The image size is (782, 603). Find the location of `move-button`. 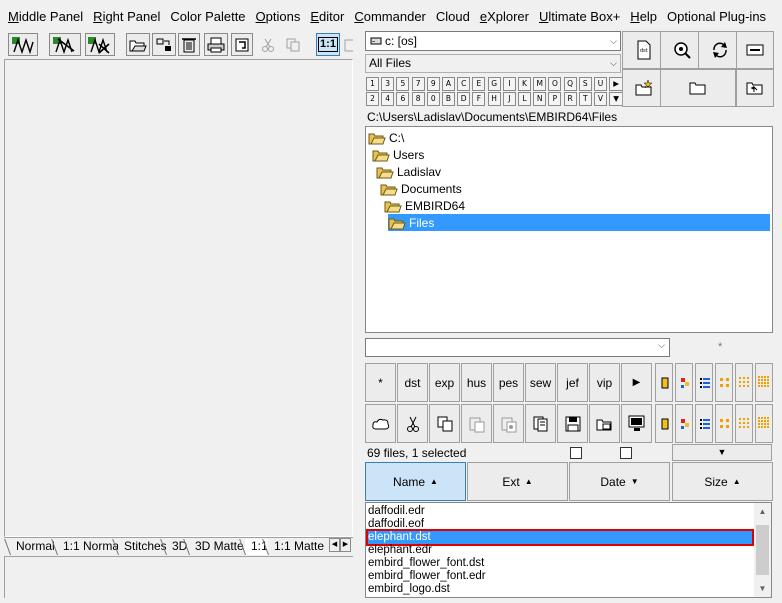

move-button is located at coordinates (164, 44).